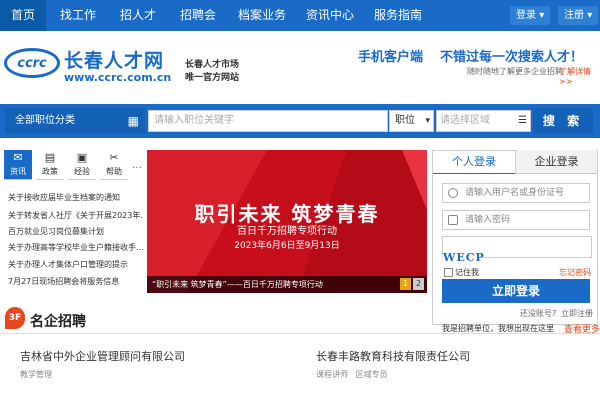  What do you see at coordinates (538, 313) in the screenshot?
I see `no-account-text: 还没账号?` at bounding box center [538, 313].